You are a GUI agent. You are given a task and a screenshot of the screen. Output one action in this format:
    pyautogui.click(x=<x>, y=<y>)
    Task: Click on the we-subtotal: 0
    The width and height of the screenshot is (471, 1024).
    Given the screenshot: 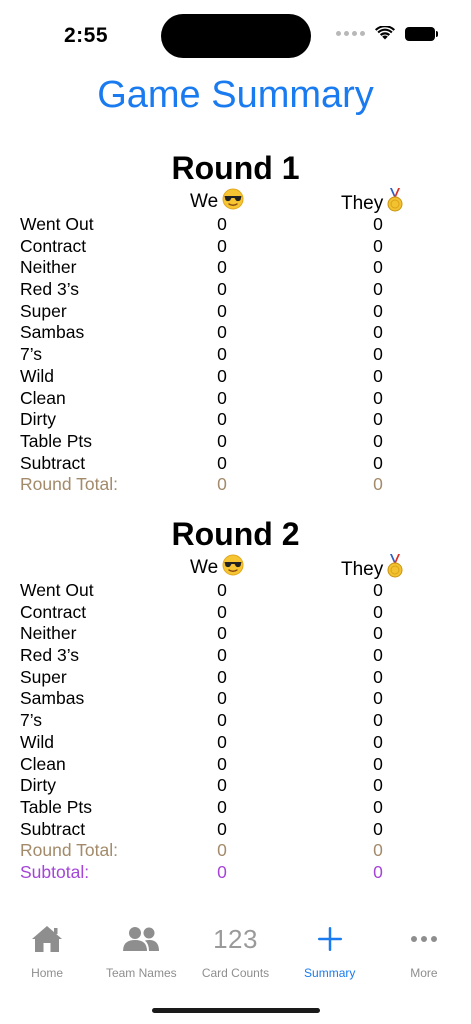 What is the action you would take?
    pyautogui.click(x=222, y=871)
    